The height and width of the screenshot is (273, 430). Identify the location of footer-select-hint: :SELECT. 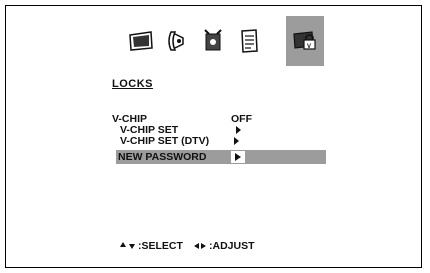
(151, 246).